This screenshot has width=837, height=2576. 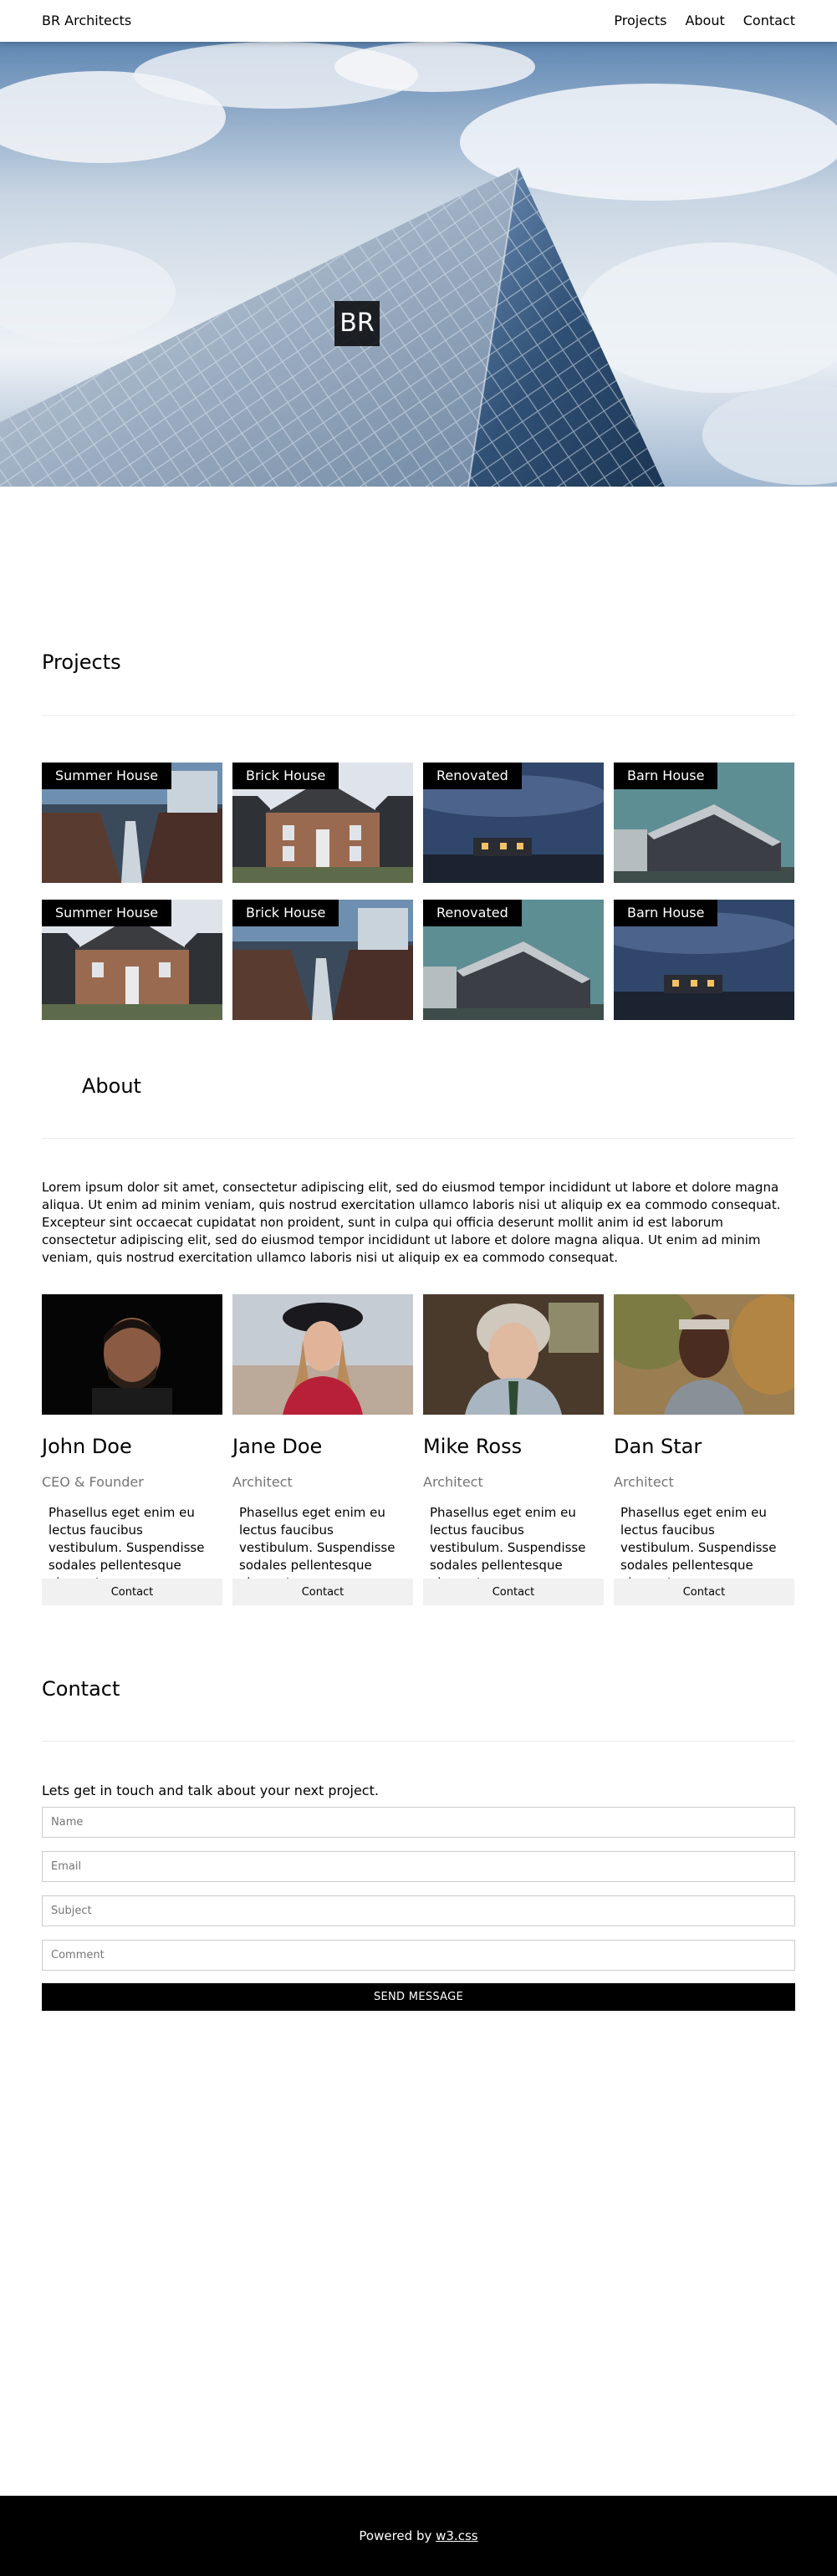 What do you see at coordinates (418, 1956) in the screenshot?
I see `comment-field` at bounding box center [418, 1956].